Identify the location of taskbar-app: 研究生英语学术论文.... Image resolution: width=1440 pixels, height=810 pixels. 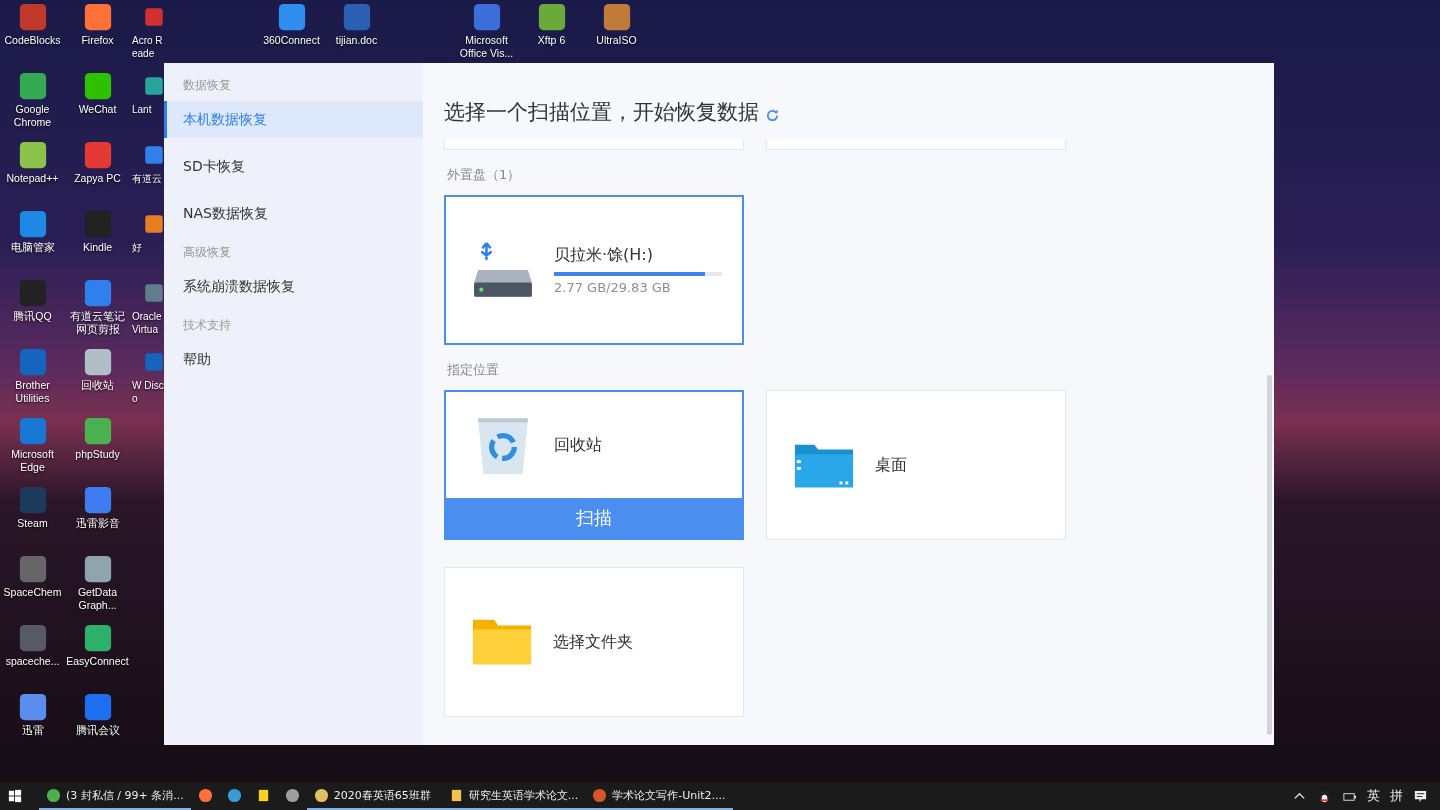
(513, 796).